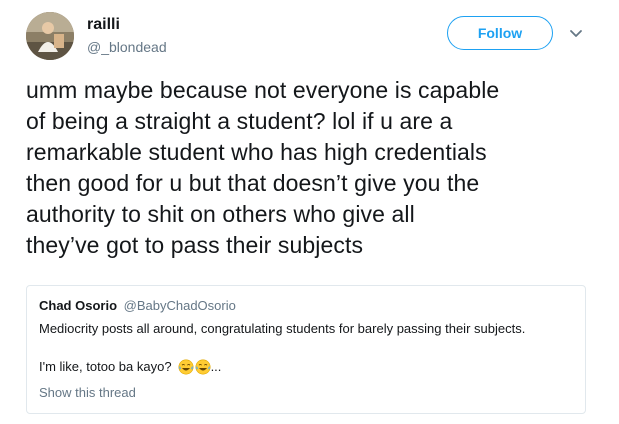 The image size is (619, 424). Describe the element at coordinates (576, 33) in the screenshot. I see `chevron-down-icon` at that location.